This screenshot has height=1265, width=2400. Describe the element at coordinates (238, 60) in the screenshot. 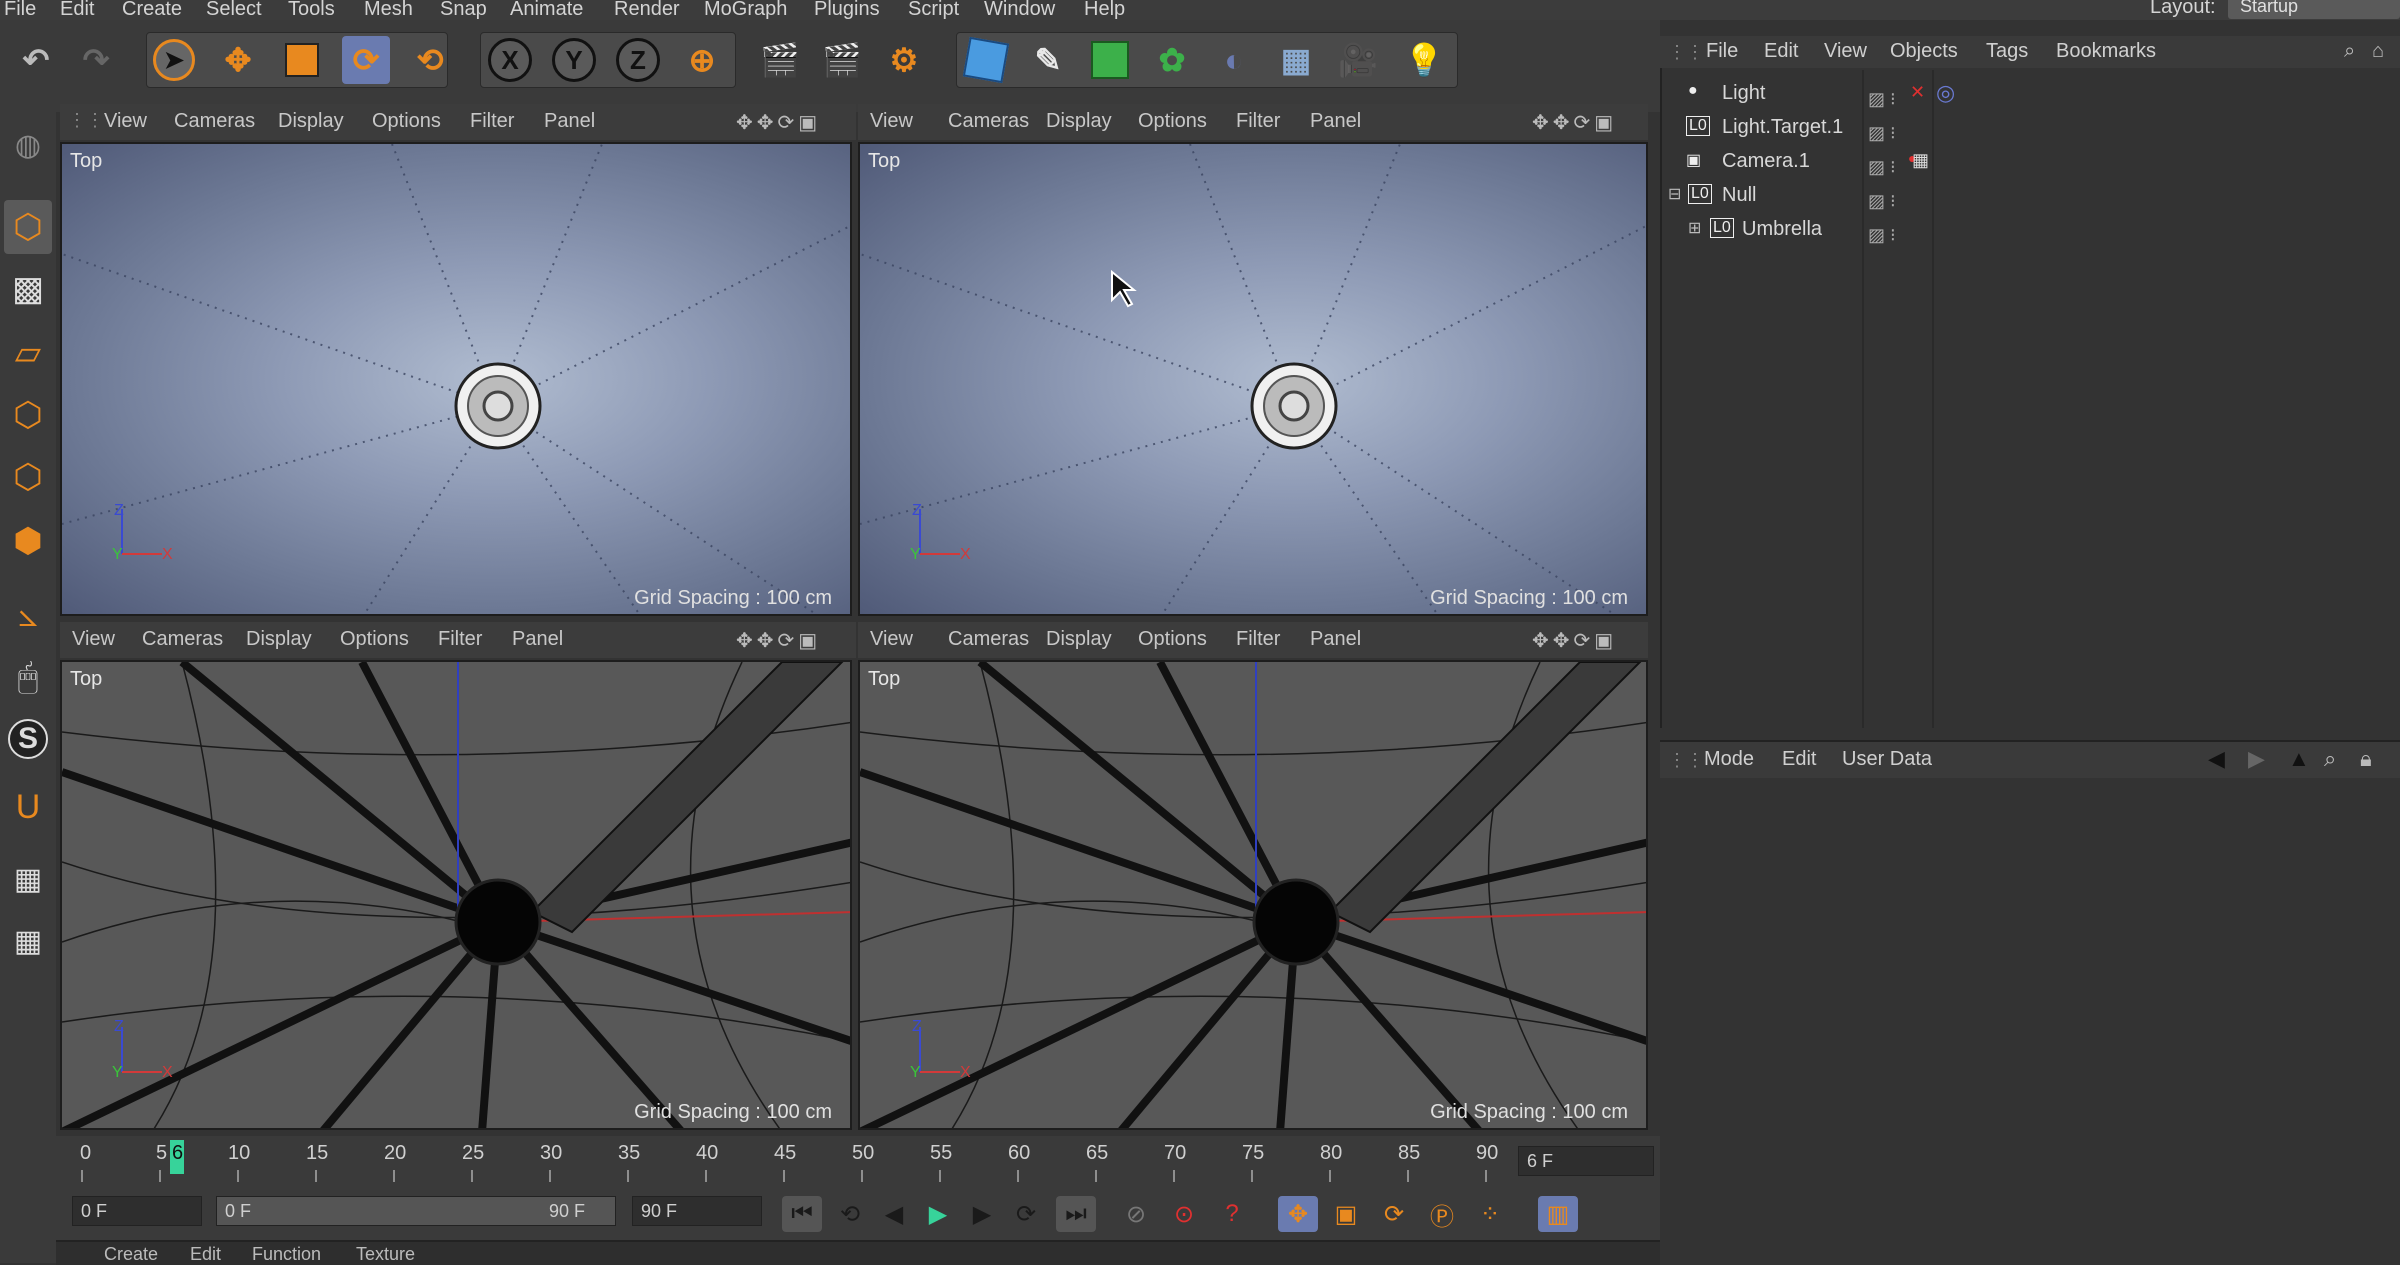

I see `move-tool-icon: ✥` at that location.